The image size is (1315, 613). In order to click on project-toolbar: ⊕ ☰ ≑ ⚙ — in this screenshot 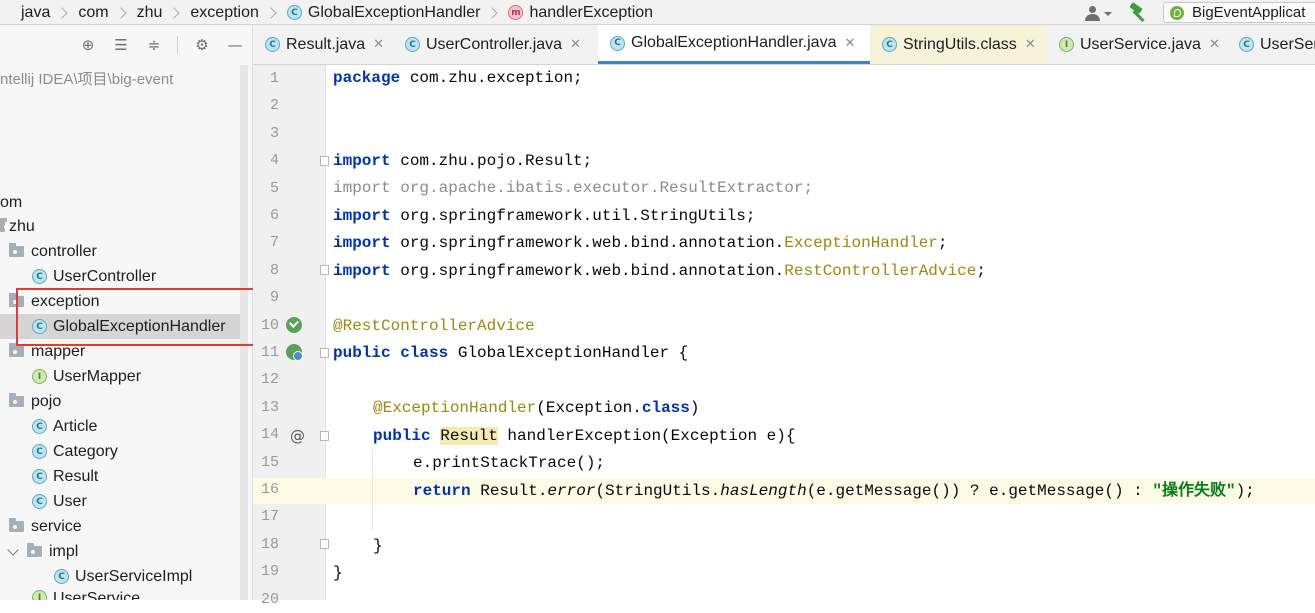, I will do `click(126, 45)`.